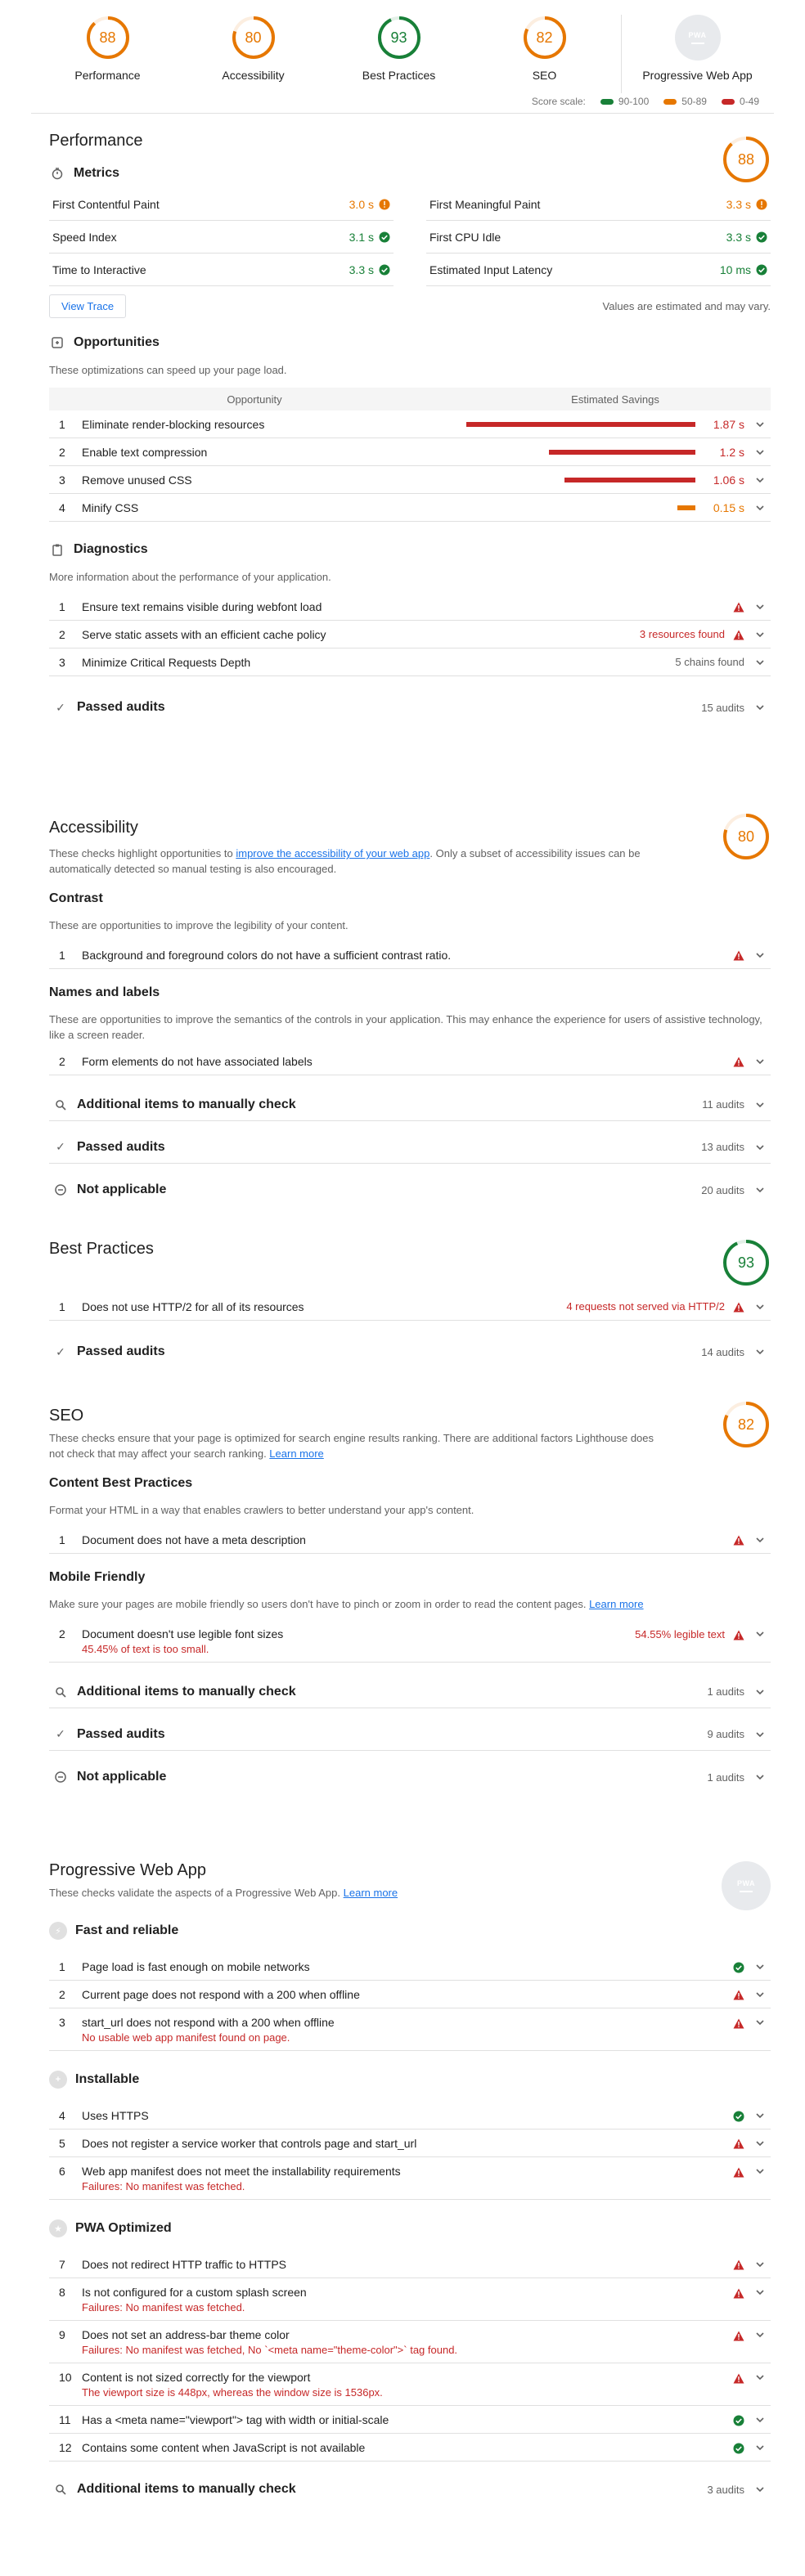  What do you see at coordinates (371, 1893) in the screenshot?
I see `pwa-learn-link: Learn more` at bounding box center [371, 1893].